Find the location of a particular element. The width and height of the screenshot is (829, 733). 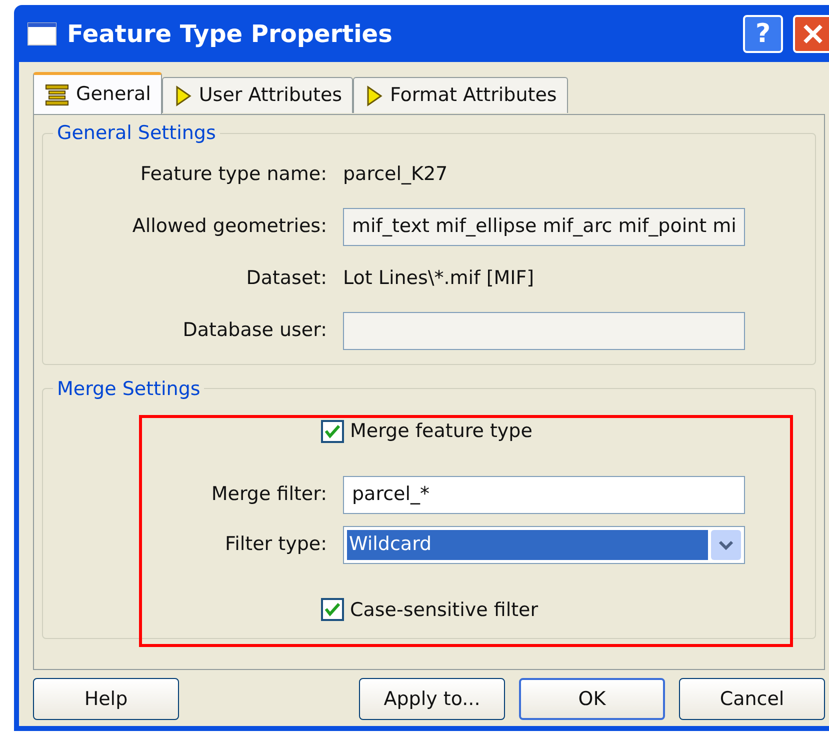

group-title: Merge Settings is located at coordinates (129, 389).